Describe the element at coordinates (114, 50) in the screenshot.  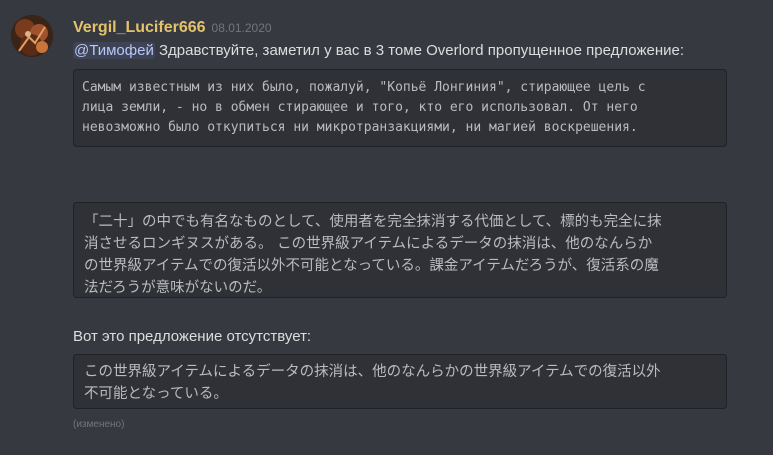
I see `user-mention: @Тимофей` at that location.